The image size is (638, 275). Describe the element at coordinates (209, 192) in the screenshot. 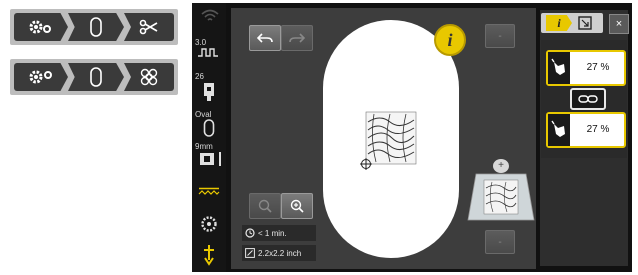

I see `thread-tension-icon` at that location.